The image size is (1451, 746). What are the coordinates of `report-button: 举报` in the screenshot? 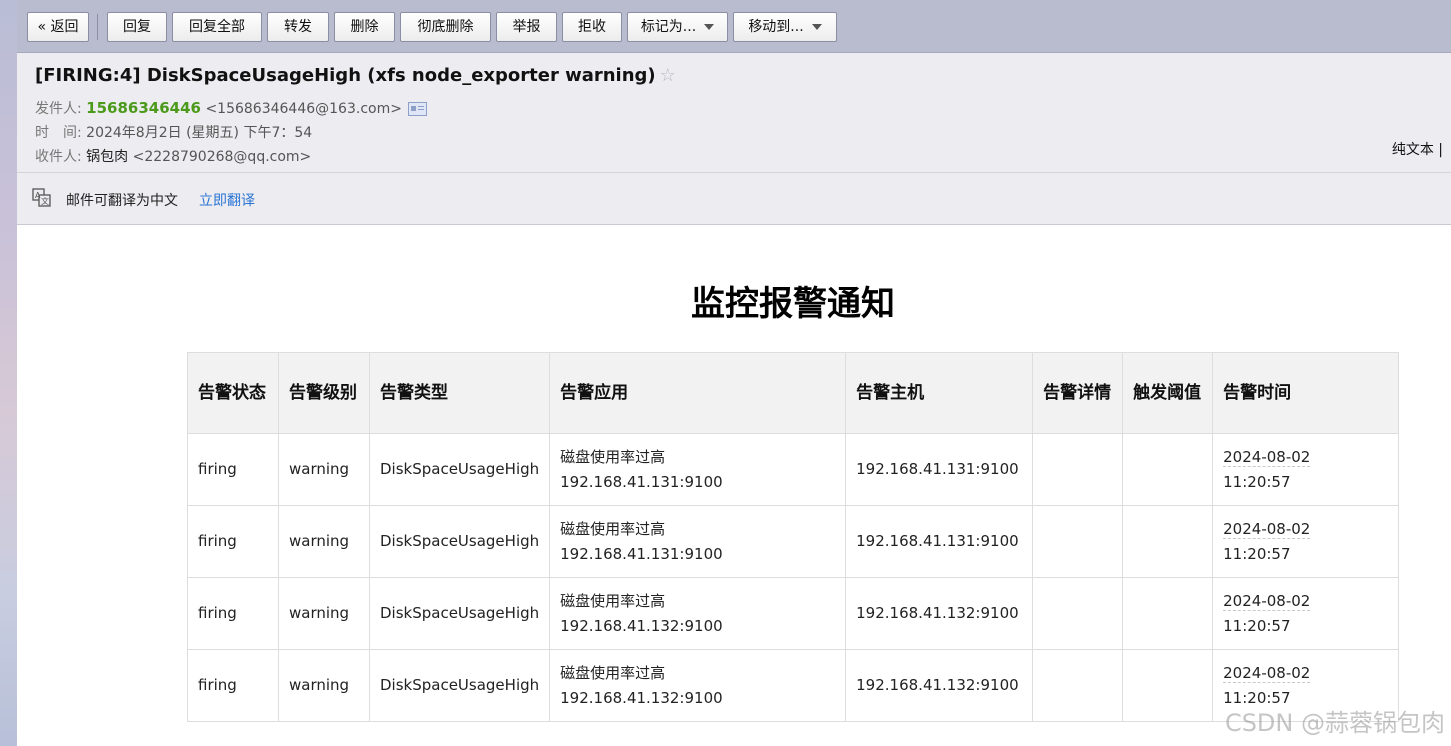 It's located at (526, 27).